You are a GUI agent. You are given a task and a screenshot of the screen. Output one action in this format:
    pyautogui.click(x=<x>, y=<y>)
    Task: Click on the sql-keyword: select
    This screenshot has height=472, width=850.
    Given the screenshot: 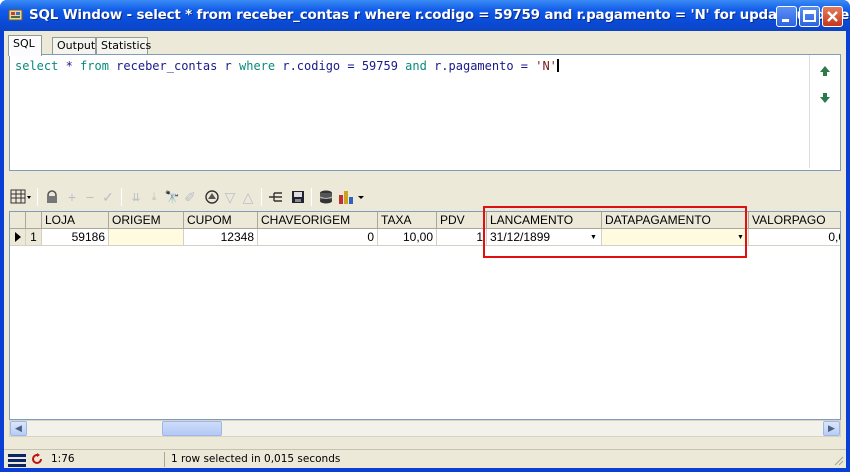 What is the action you would take?
    pyautogui.click(x=37, y=66)
    